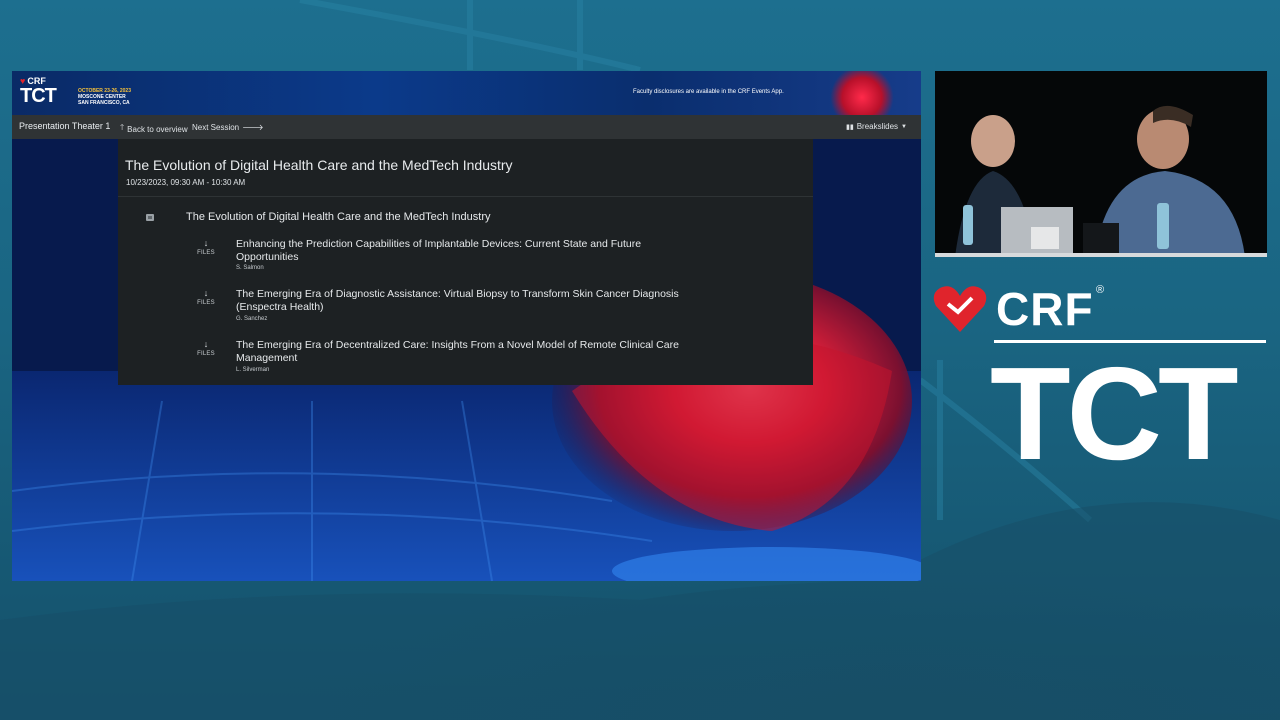 The image size is (1280, 720). What do you see at coordinates (252, 319) in the screenshot?
I see `talk-author: G. Sanchez` at bounding box center [252, 319].